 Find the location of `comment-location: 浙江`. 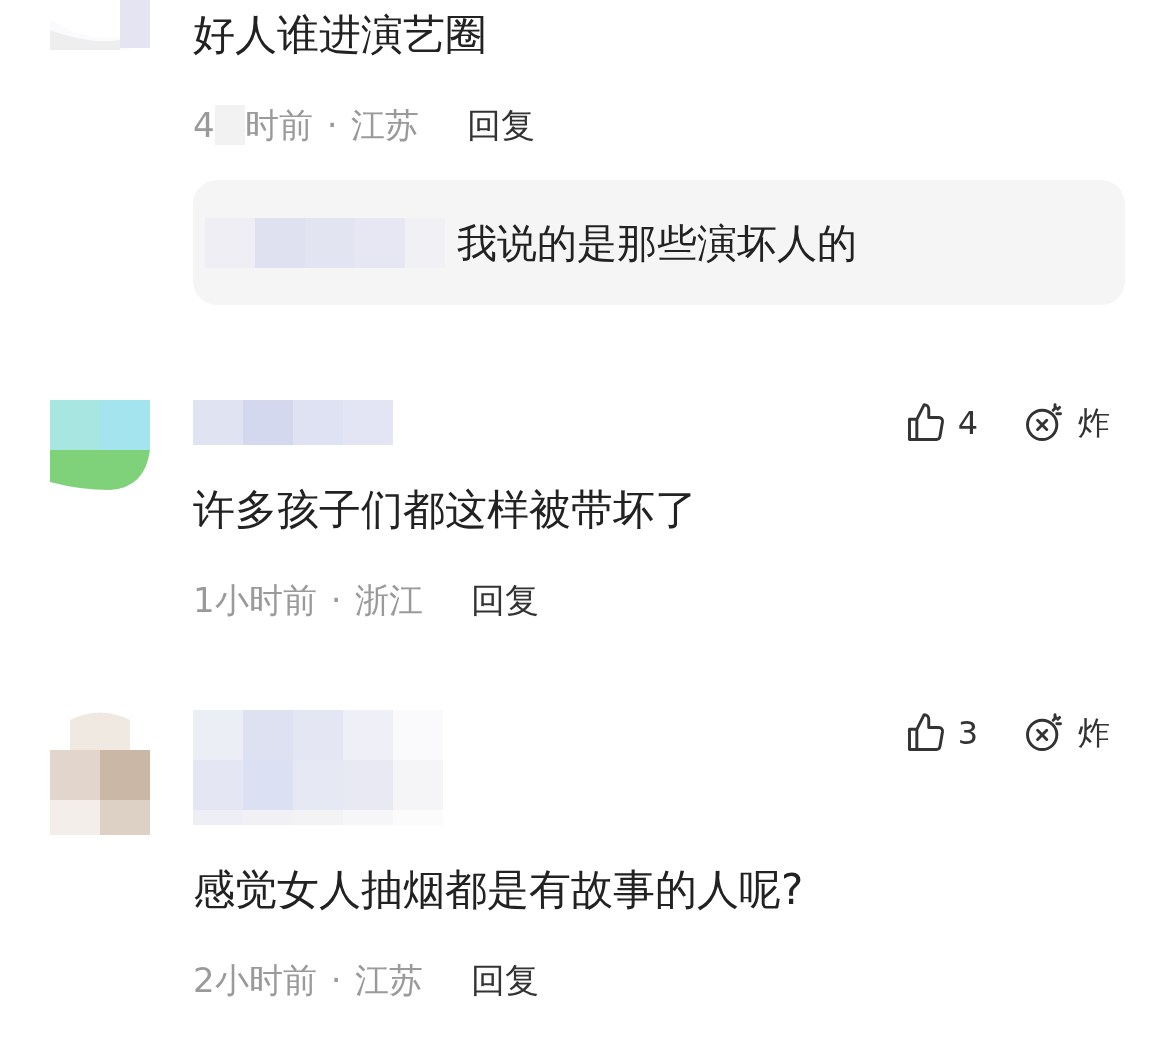

comment-location: 浙江 is located at coordinates (389, 600).